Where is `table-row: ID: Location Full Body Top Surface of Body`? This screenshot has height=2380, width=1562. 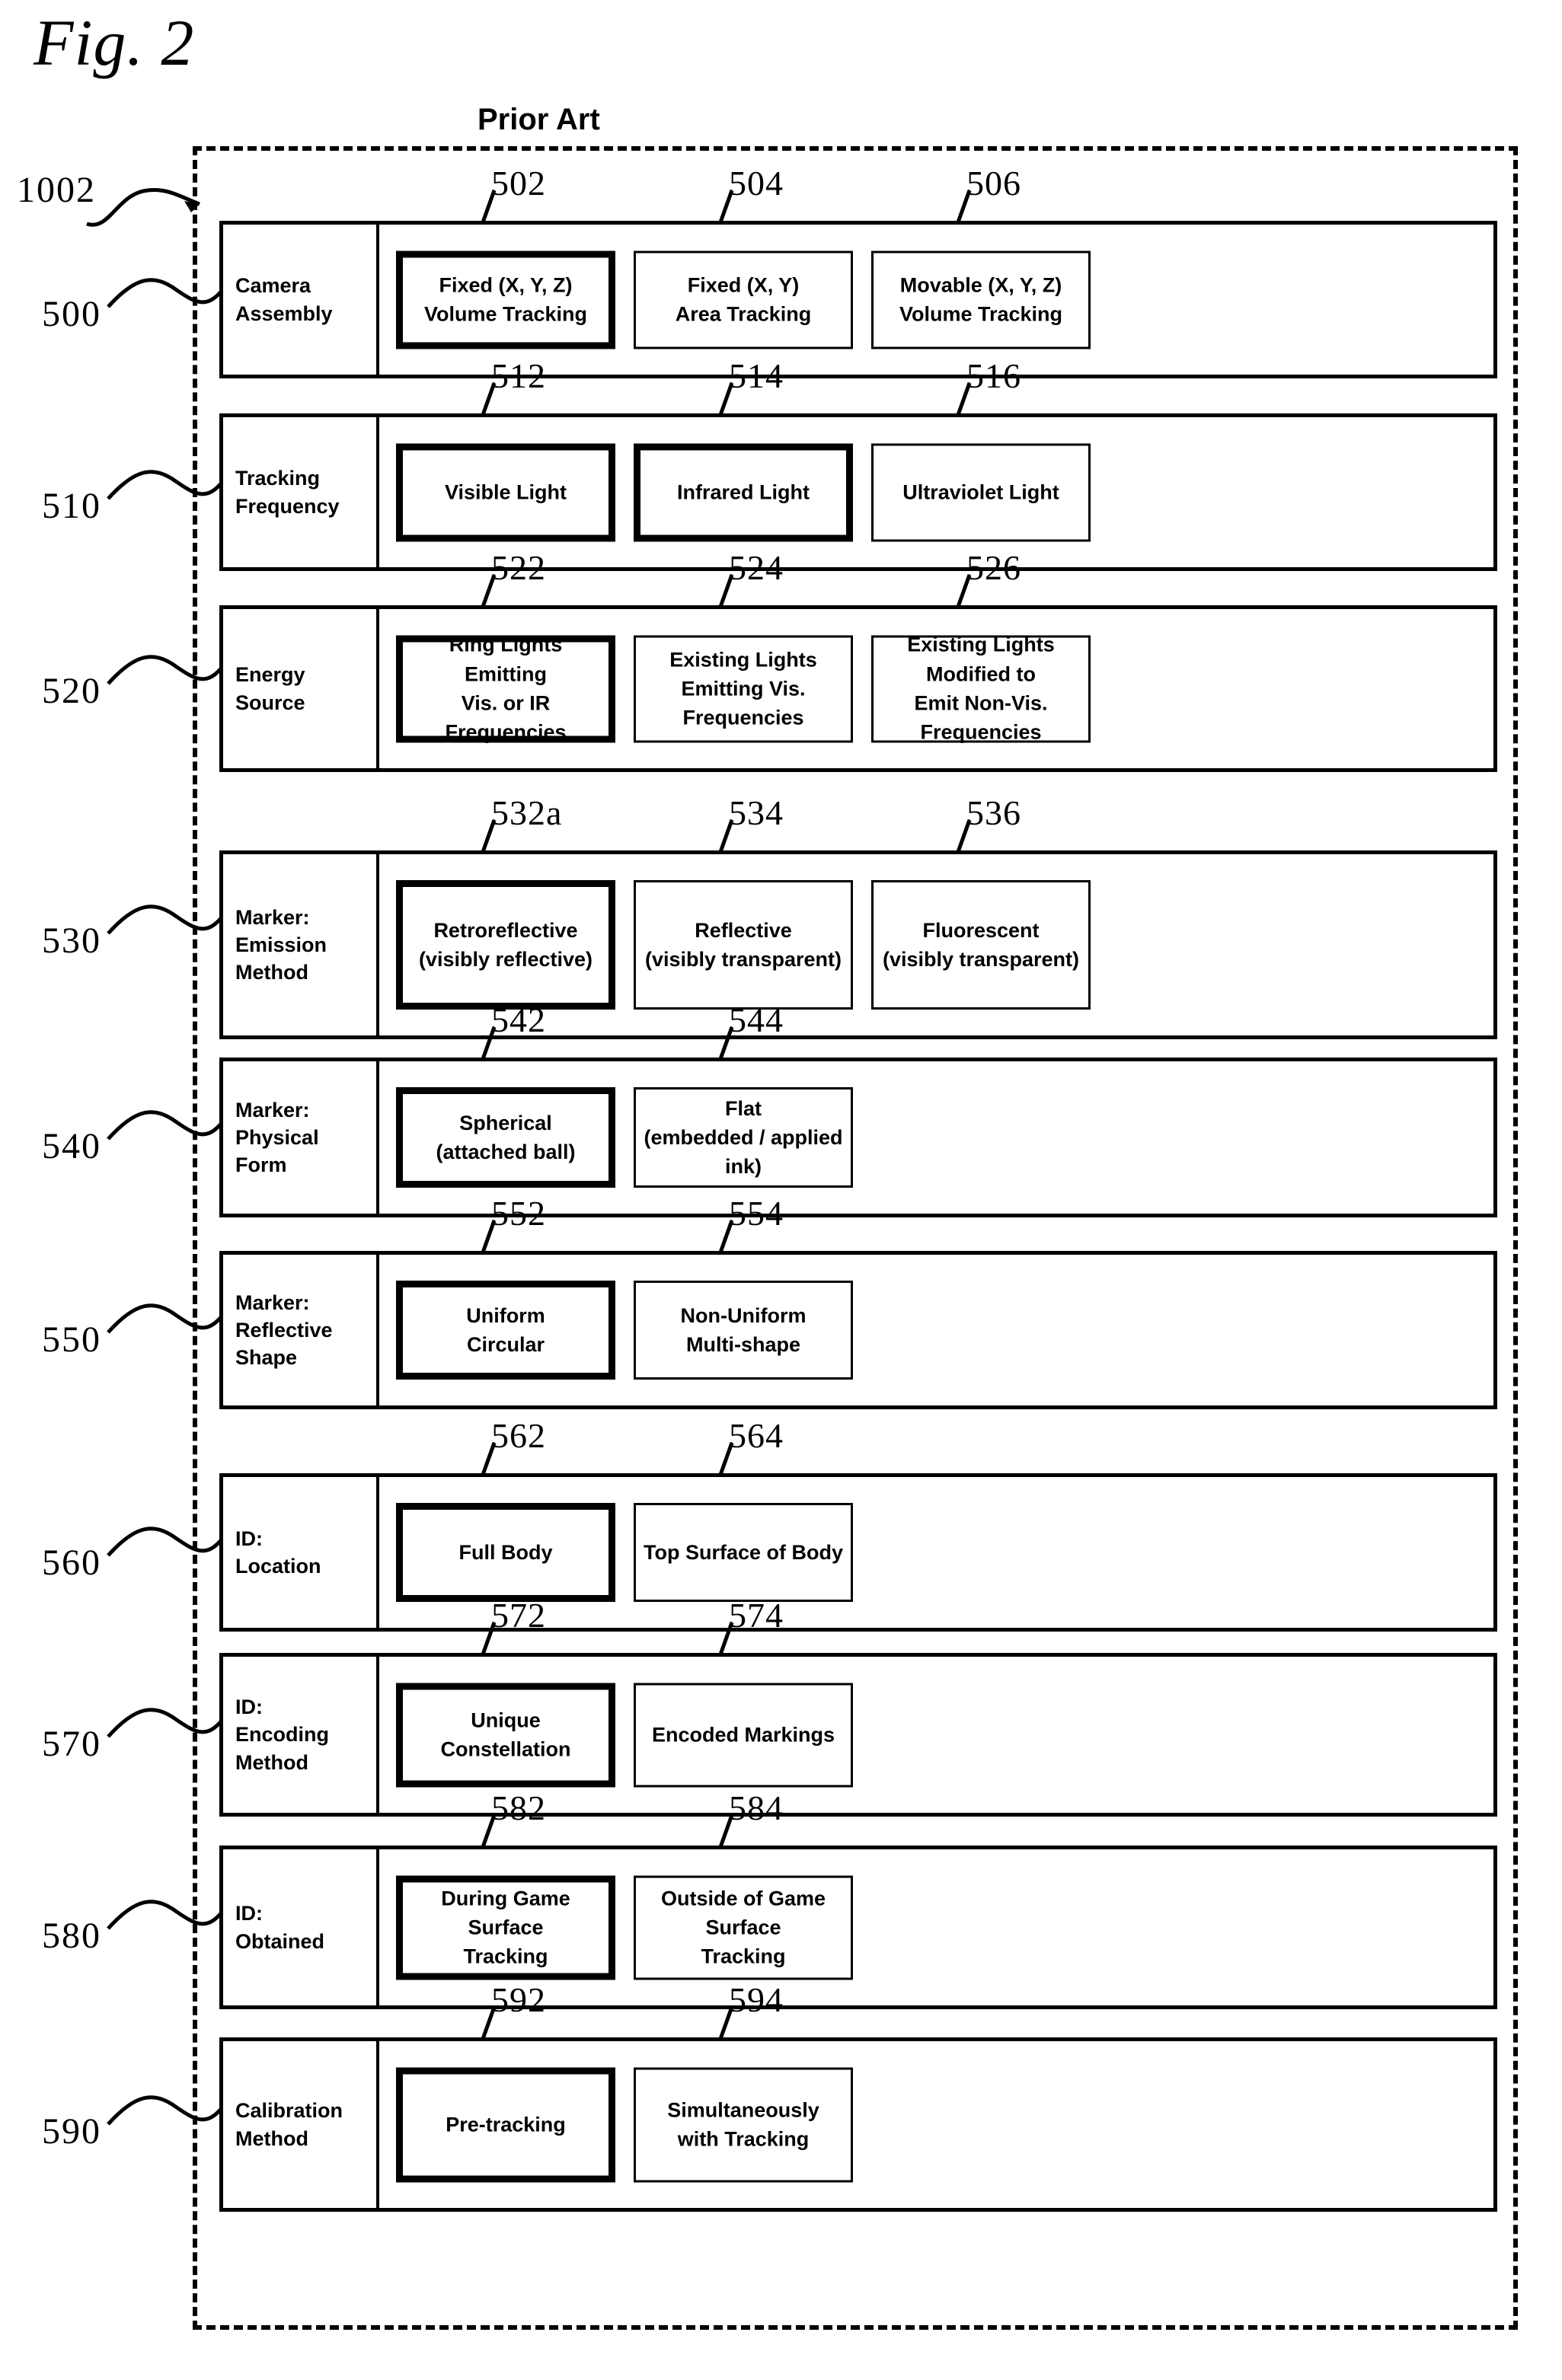 table-row: ID: Location Full Body Top Surface of Body is located at coordinates (858, 1553).